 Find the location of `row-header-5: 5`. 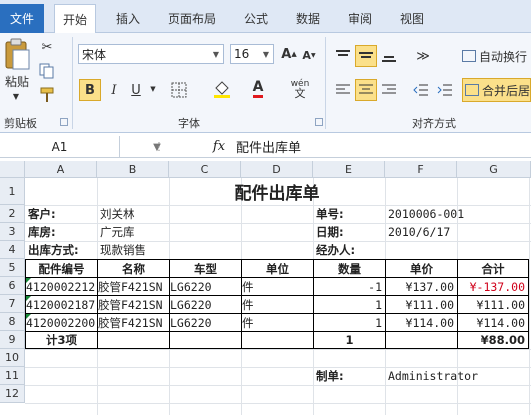

row-header-5: 5 is located at coordinates (12, 268).